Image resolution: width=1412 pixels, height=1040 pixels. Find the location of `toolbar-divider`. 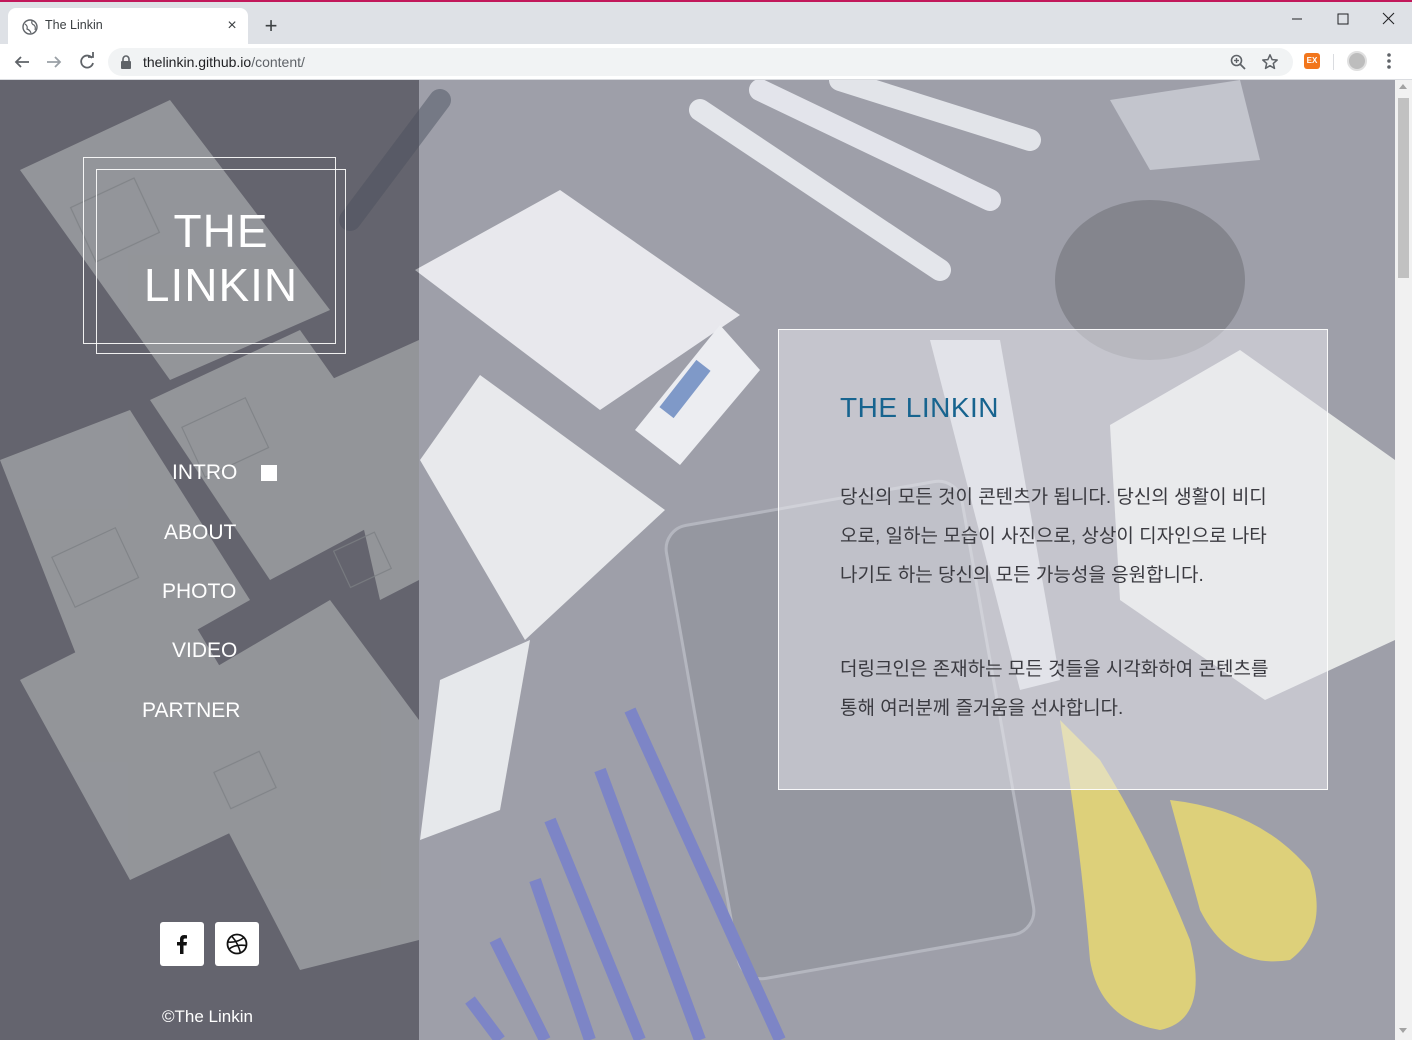

toolbar-divider is located at coordinates (1333, 62).